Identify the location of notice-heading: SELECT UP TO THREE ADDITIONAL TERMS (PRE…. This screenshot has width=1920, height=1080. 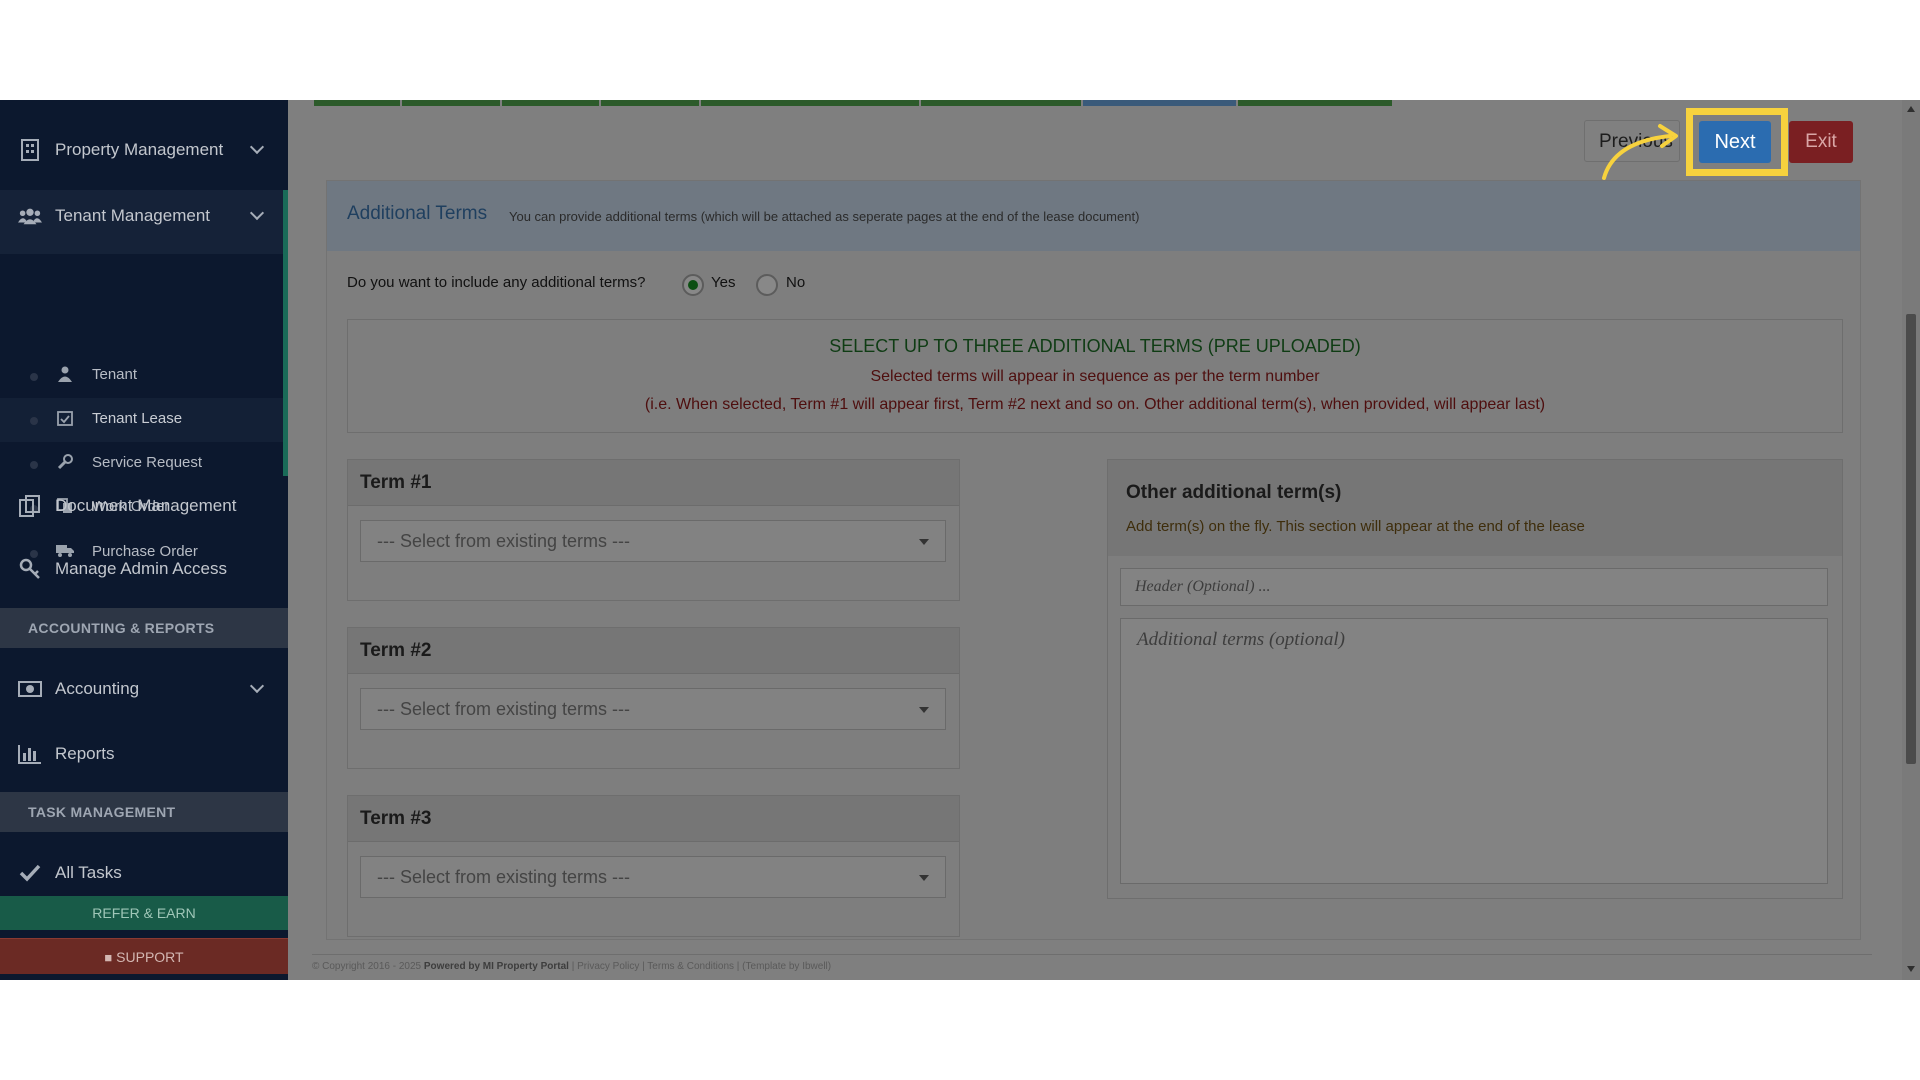
(1095, 346).